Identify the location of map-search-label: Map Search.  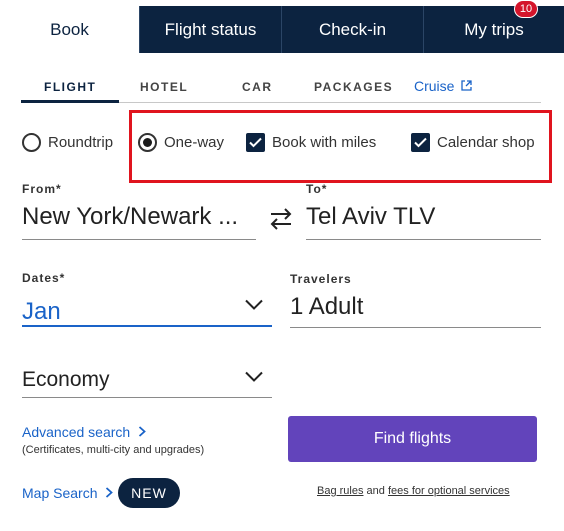
(60, 493).